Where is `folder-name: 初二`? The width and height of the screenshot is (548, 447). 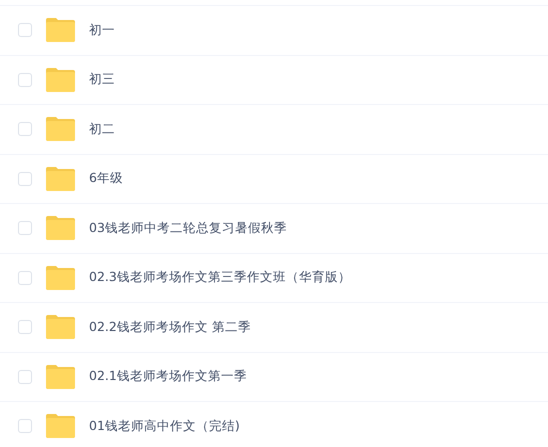
folder-name: 初二 is located at coordinates (102, 129).